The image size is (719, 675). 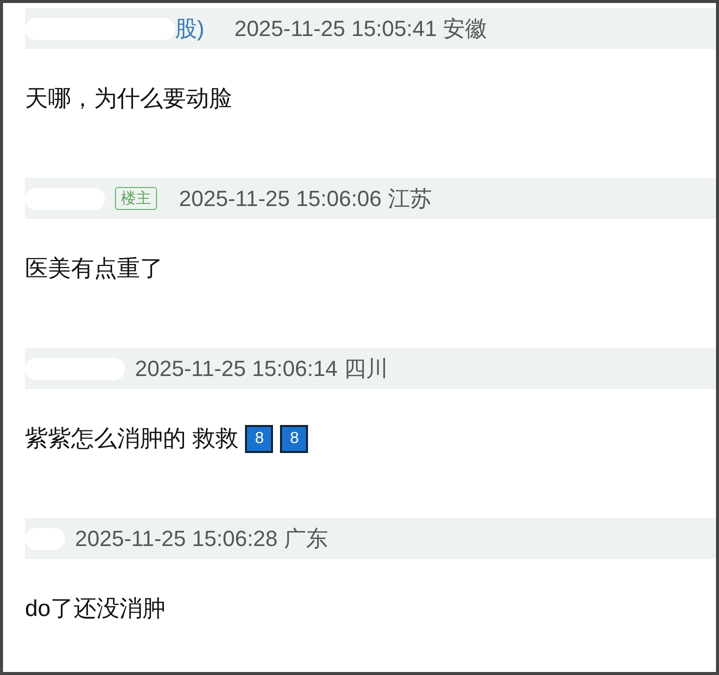 What do you see at coordinates (95, 608) in the screenshot?
I see `comment-text: do了还没消肿` at bounding box center [95, 608].